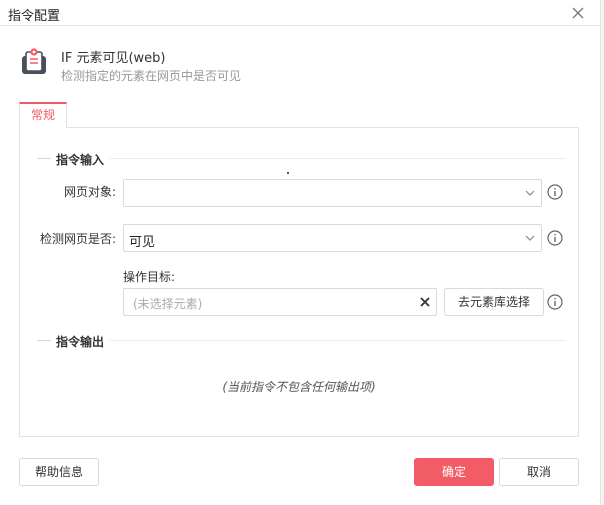 The image size is (604, 505). Describe the element at coordinates (151, 76) in the screenshot. I see `command-description: 检测指定的元素在网页中是否可见` at that location.